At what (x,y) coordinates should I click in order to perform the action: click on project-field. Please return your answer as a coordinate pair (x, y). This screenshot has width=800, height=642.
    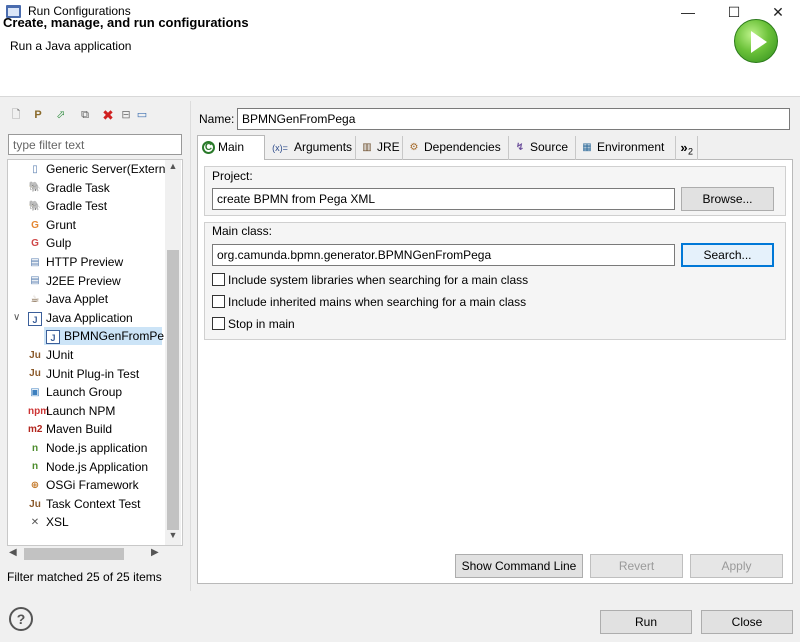
    Looking at the image, I should click on (443, 199).